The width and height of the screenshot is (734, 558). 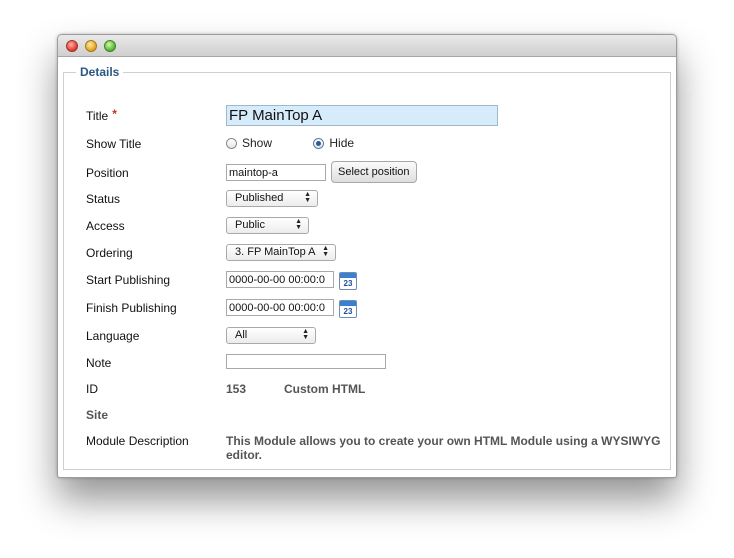 I want to click on access-row: Access Public ▲ ▼, so click(x=381, y=226).